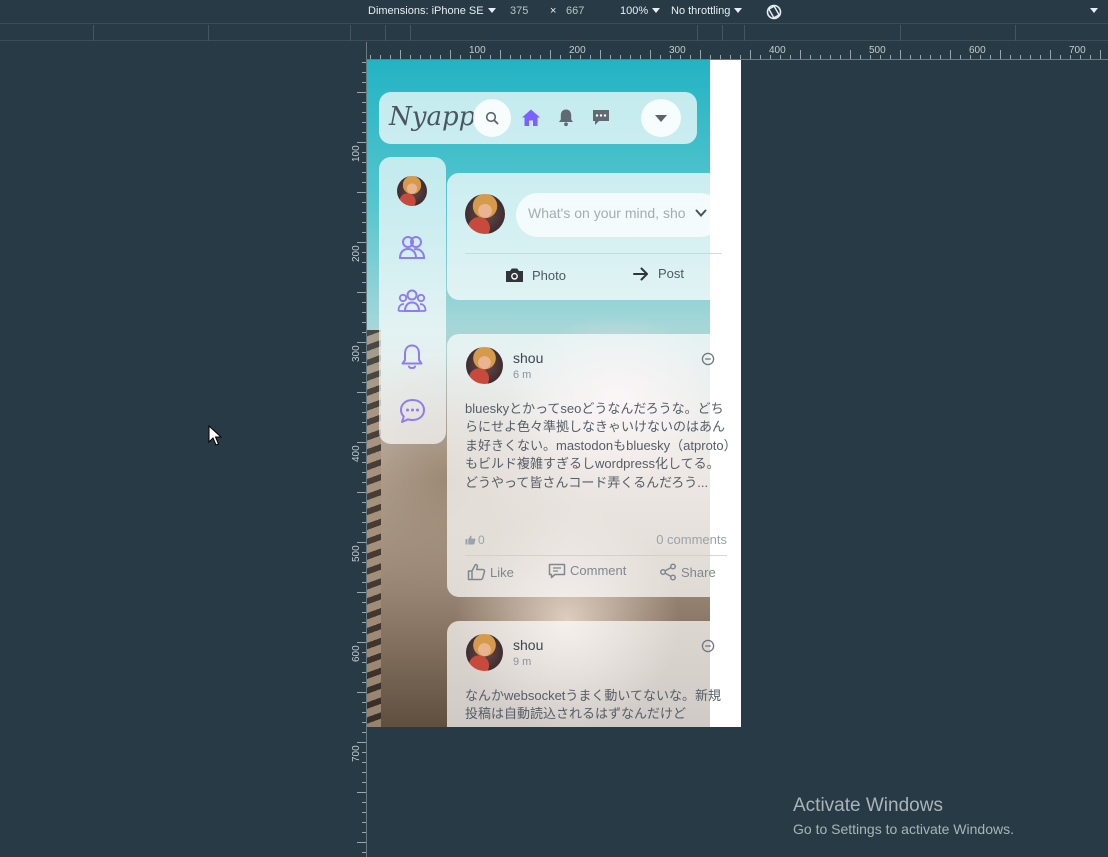  What do you see at coordinates (522, 662) in the screenshot?
I see `post-time: 9 m` at bounding box center [522, 662].